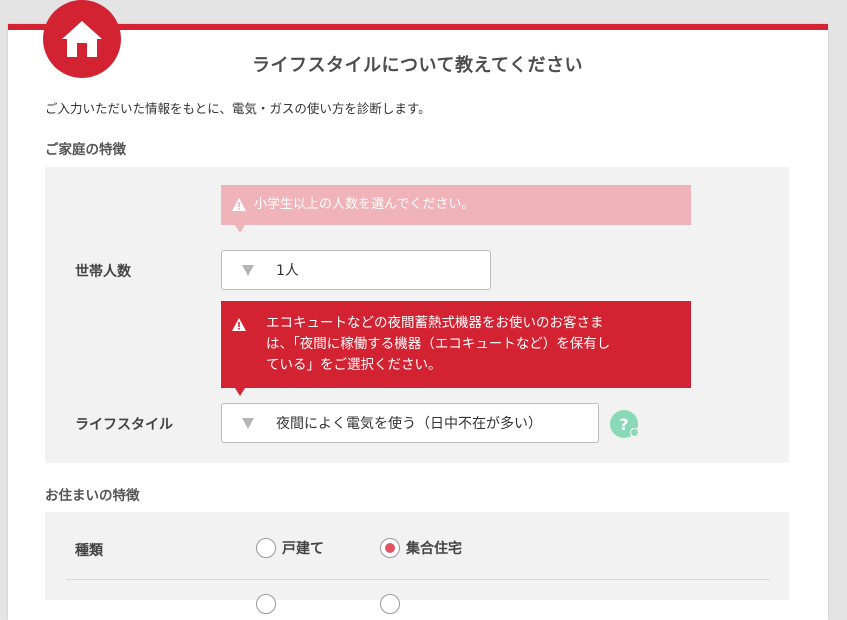 The image size is (847, 620). I want to click on residence-heading: お住まいの特徴, so click(92, 496).